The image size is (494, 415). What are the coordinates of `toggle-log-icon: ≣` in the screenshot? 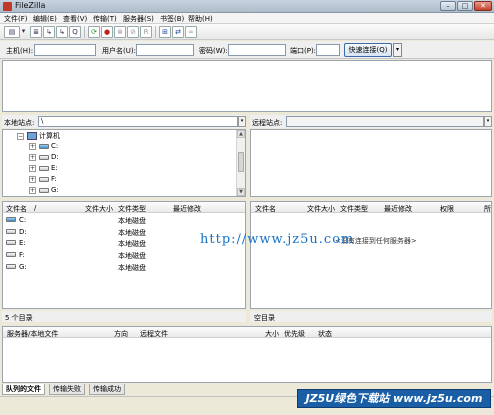 It's located at (36, 32).